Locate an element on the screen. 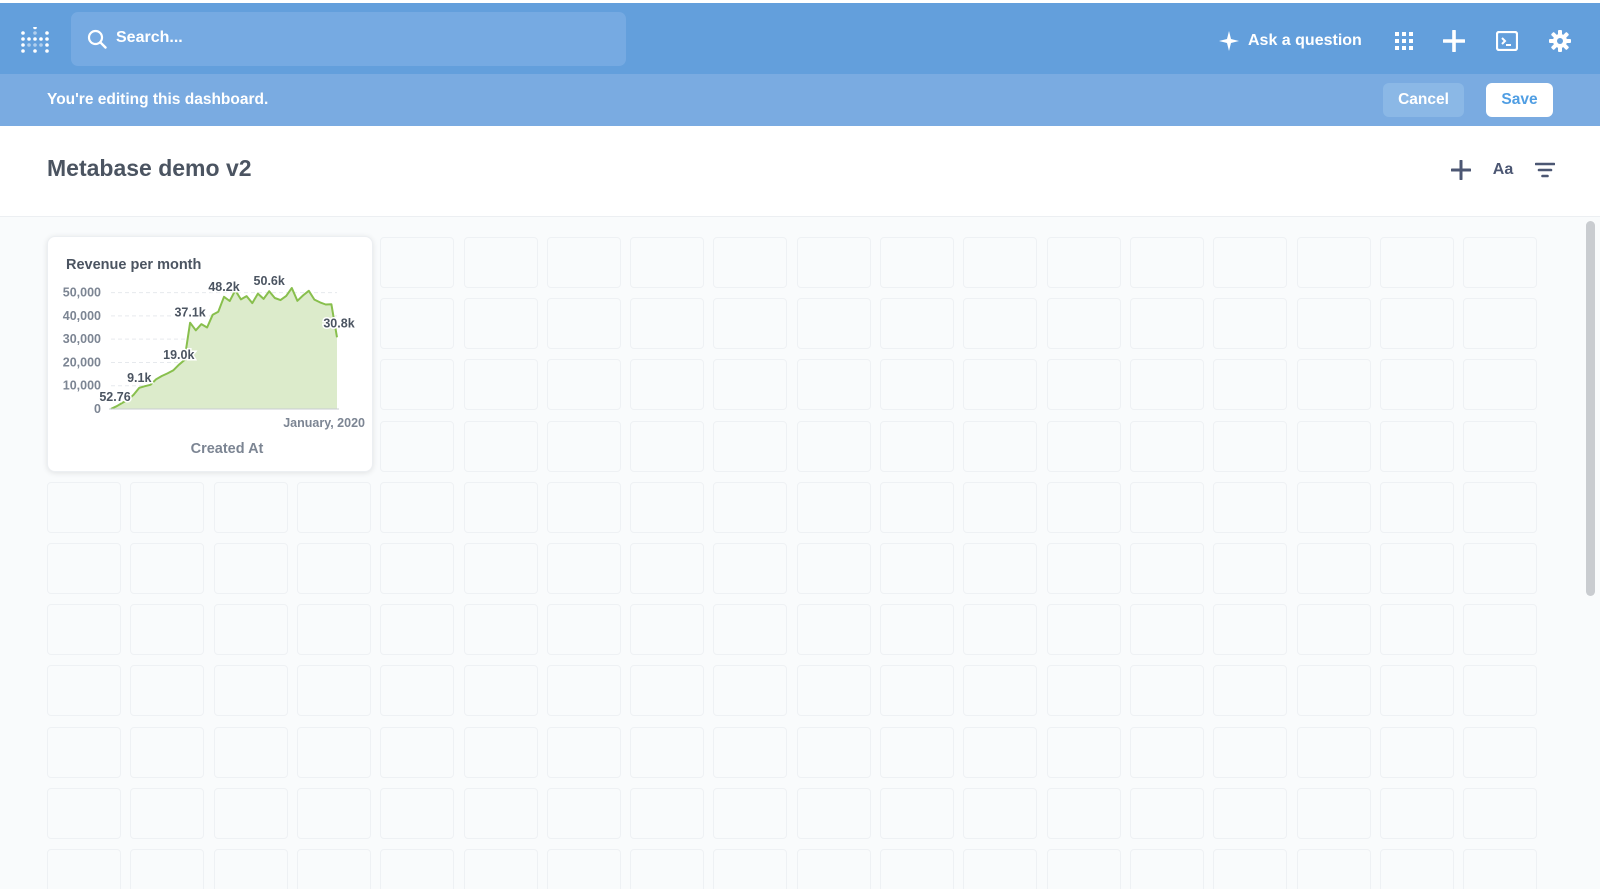 This screenshot has width=1600, height=889. top-nav: Search... Ask a question is located at coordinates (800, 37).